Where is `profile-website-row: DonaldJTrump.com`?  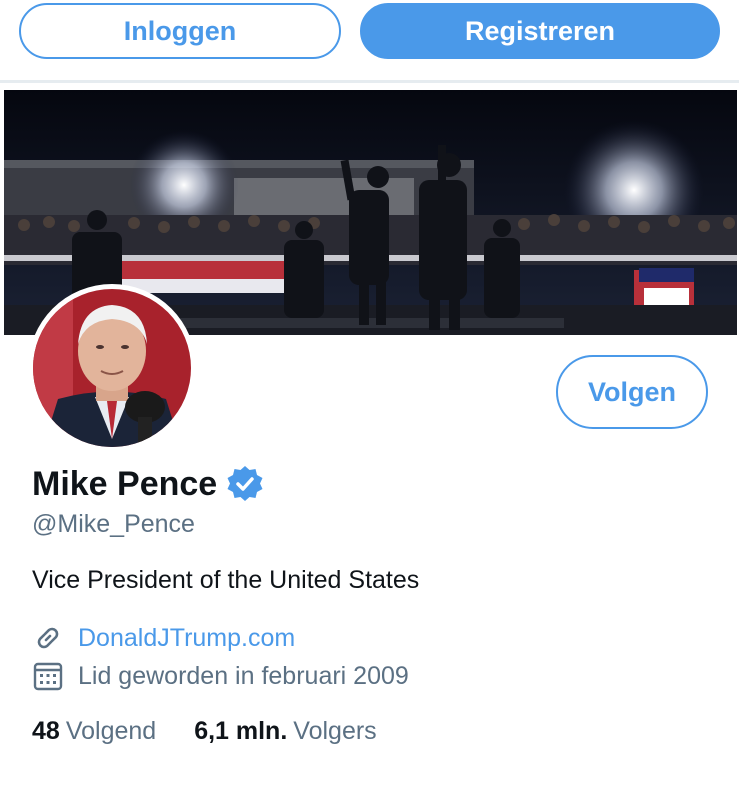
profile-website-row: DonaldJTrump.com is located at coordinates (163, 638).